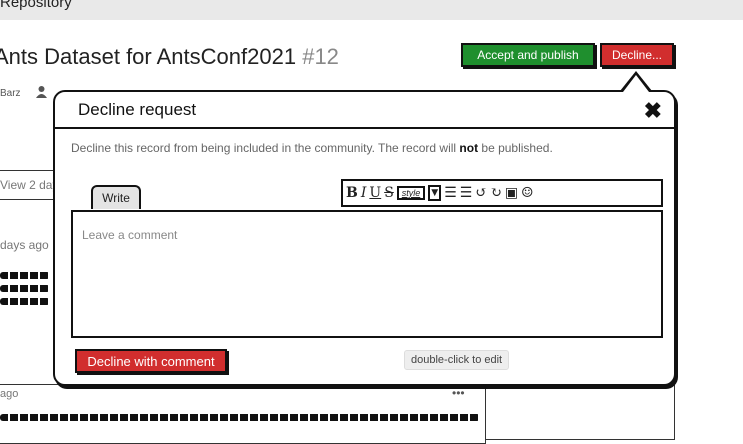 The width and height of the screenshot is (743, 444). What do you see at coordinates (352, 193) in the screenshot?
I see `bold-icon: B` at bounding box center [352, 193].